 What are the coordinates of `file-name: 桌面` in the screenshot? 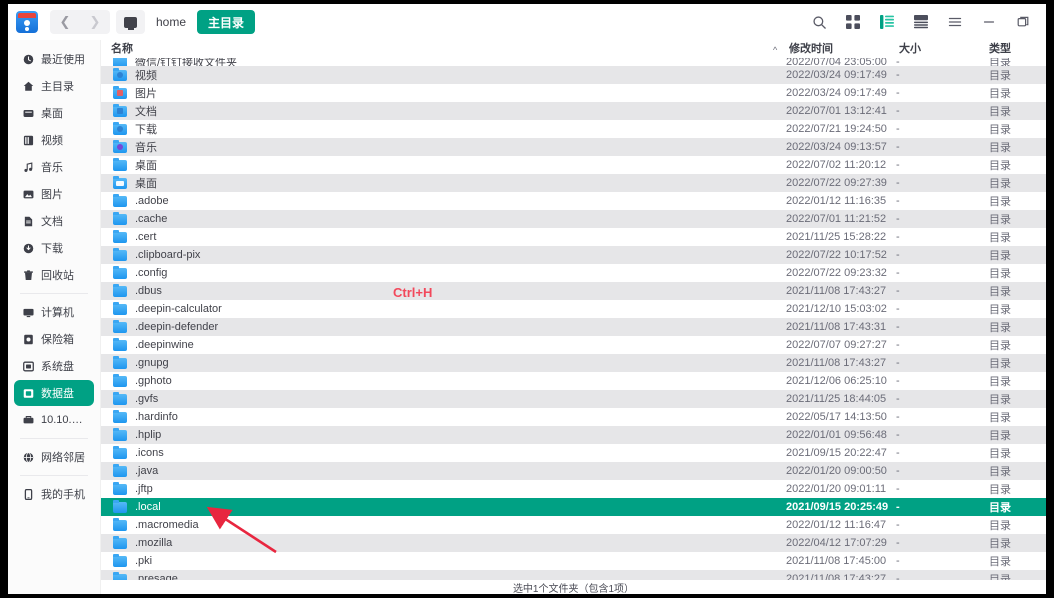 It's located at (146, 166).